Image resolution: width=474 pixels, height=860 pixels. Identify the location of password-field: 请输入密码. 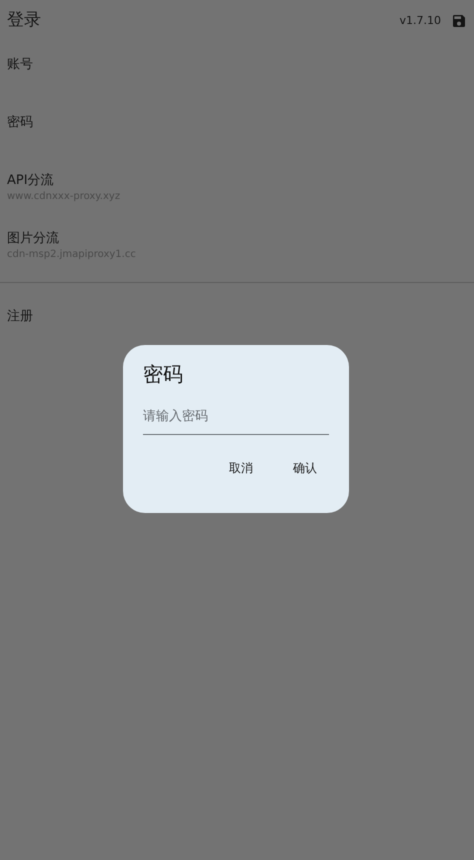
(236, 417).